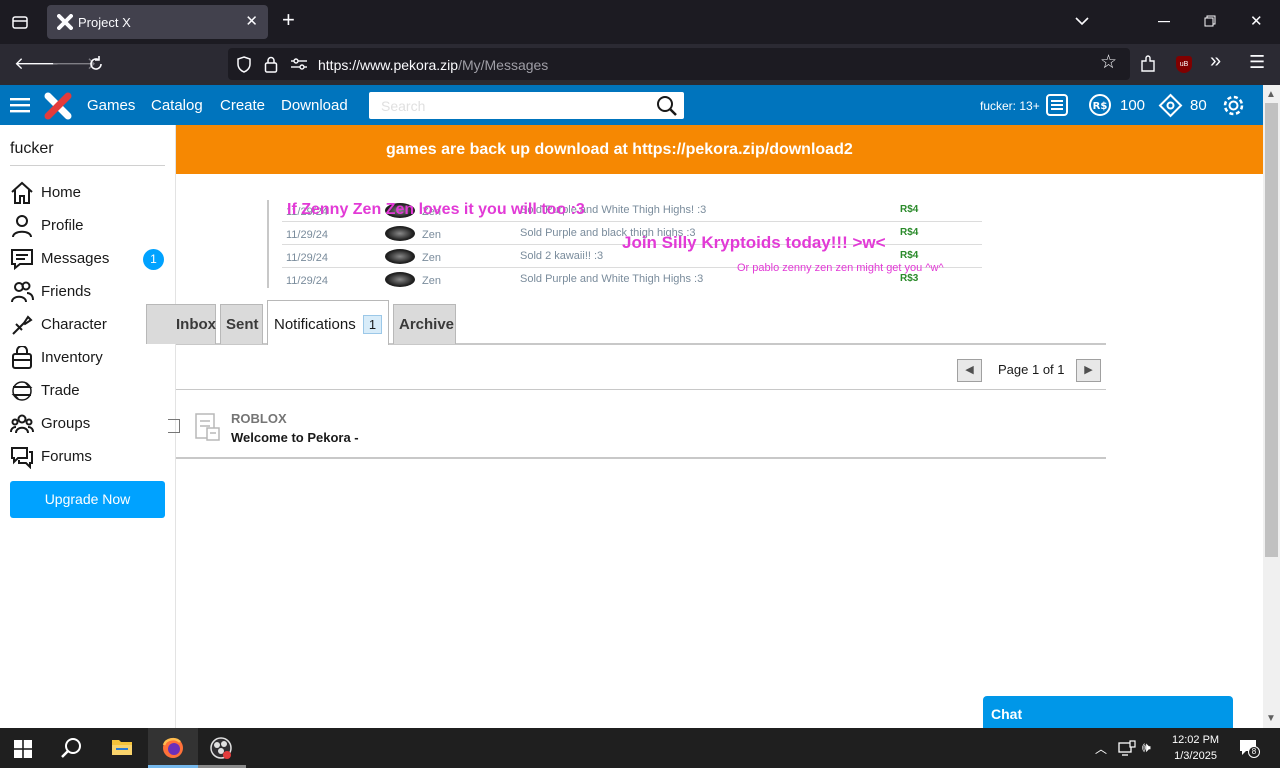 This screenshot has width=1280, height=768. What do you see at coordinates (242, 105) in the screenshot?
I see `nav-create: Create` at bounding box center [242, 105].